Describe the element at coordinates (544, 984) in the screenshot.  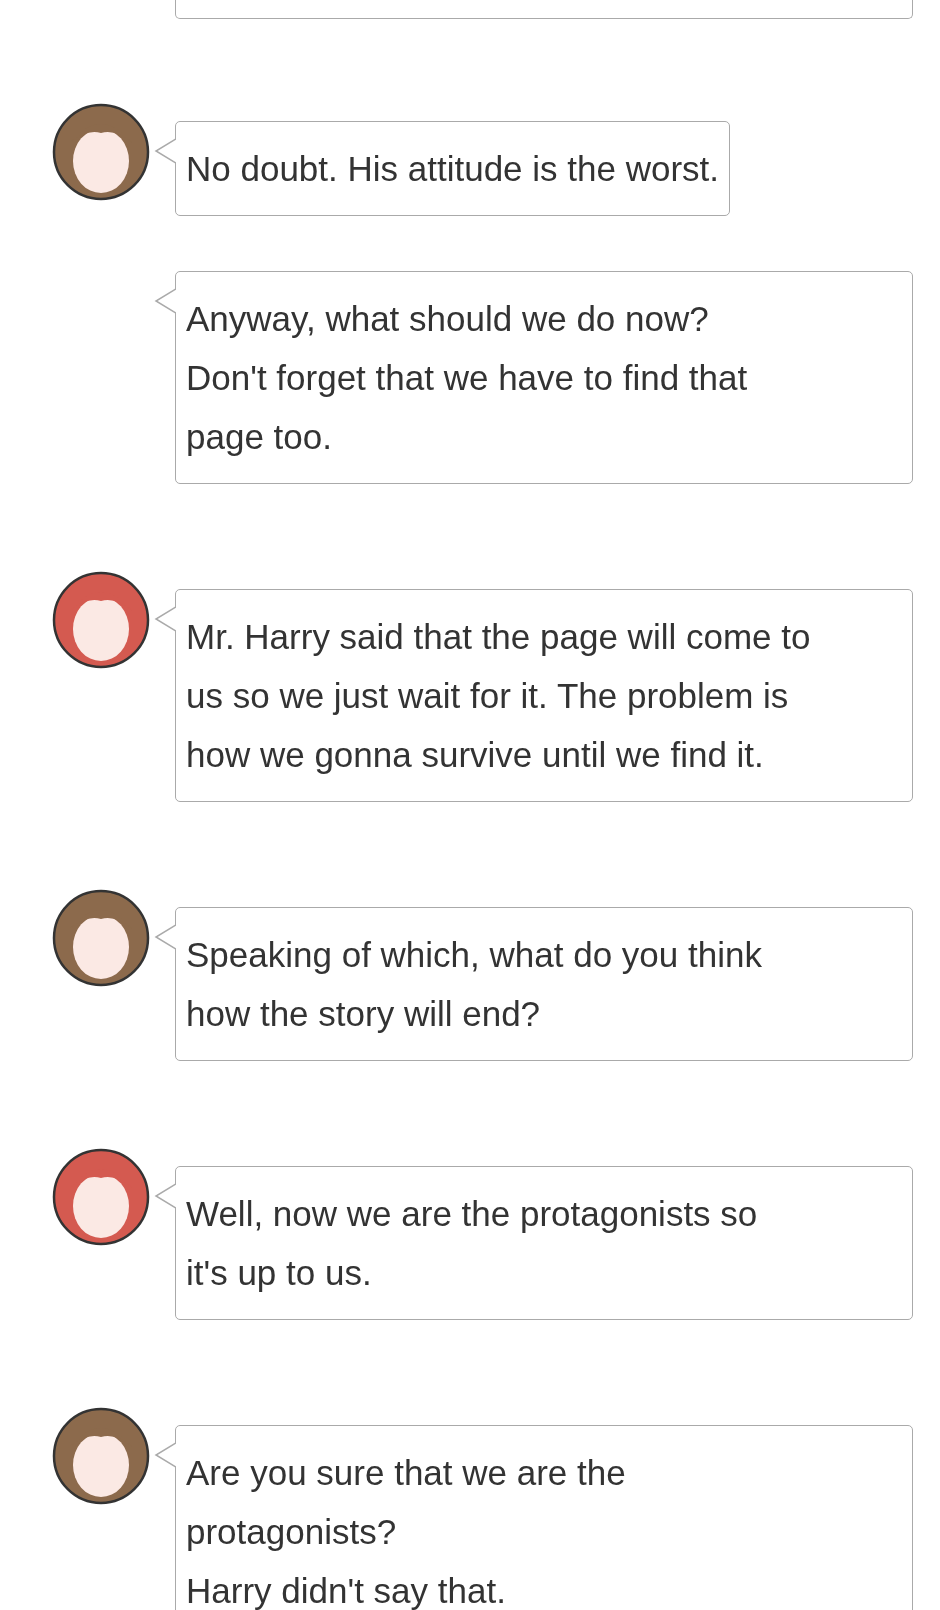
I see `speech-bubble: Speaking of which, what do you think how the story will end?` at that location.